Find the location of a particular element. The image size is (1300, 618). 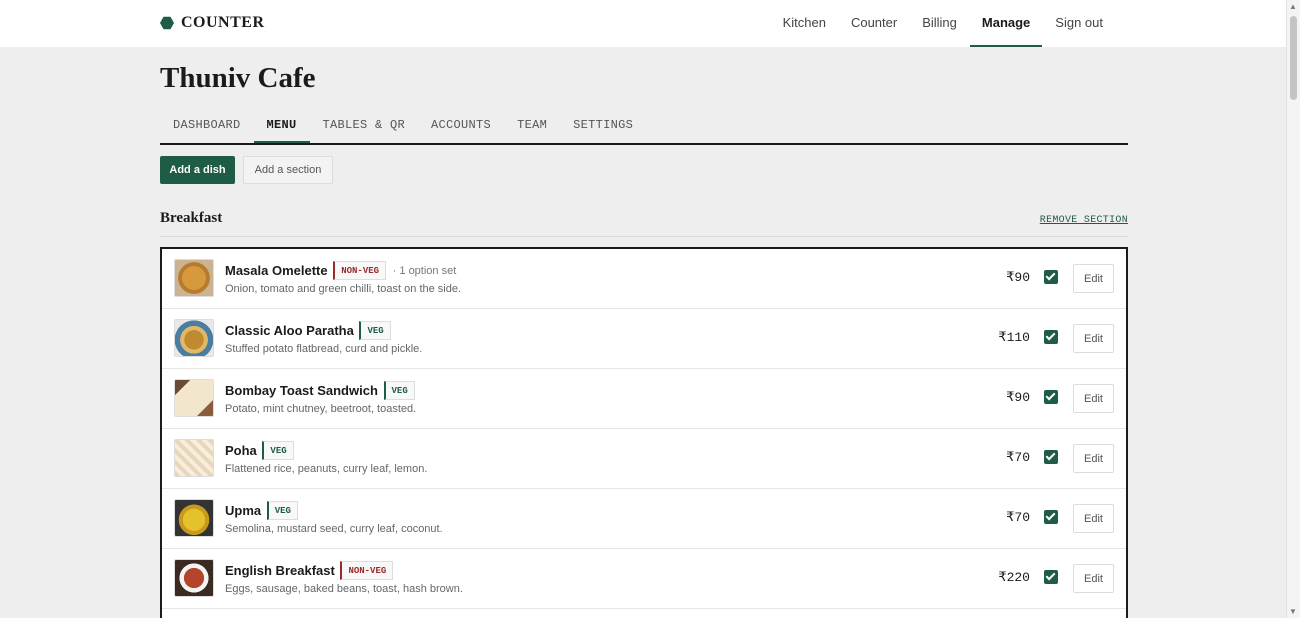

dish-name-line: Classic Aloo Paratha VEG is located at coordinates (308, 330).